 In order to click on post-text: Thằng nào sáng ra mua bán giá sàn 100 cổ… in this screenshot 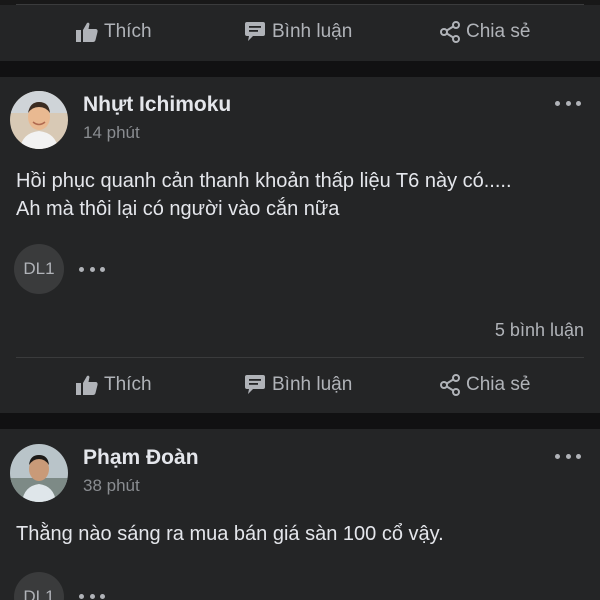, I will do `click(300, 534)`.